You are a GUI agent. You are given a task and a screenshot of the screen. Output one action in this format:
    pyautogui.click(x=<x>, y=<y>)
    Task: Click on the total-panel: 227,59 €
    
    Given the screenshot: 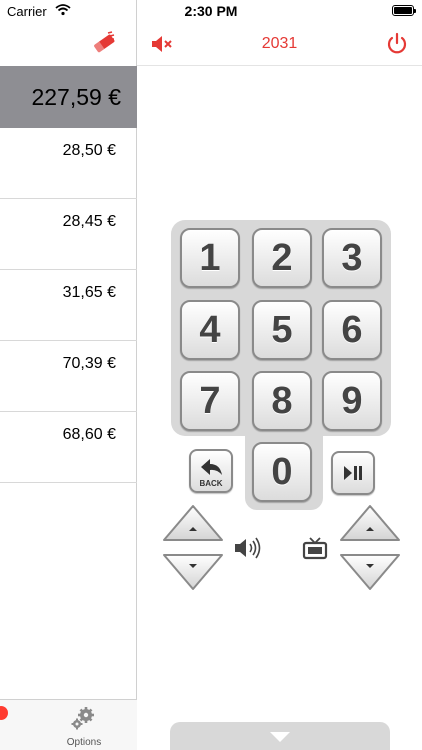 What is the action you would take?
    pyautogui.click(x=68, y=97)
    